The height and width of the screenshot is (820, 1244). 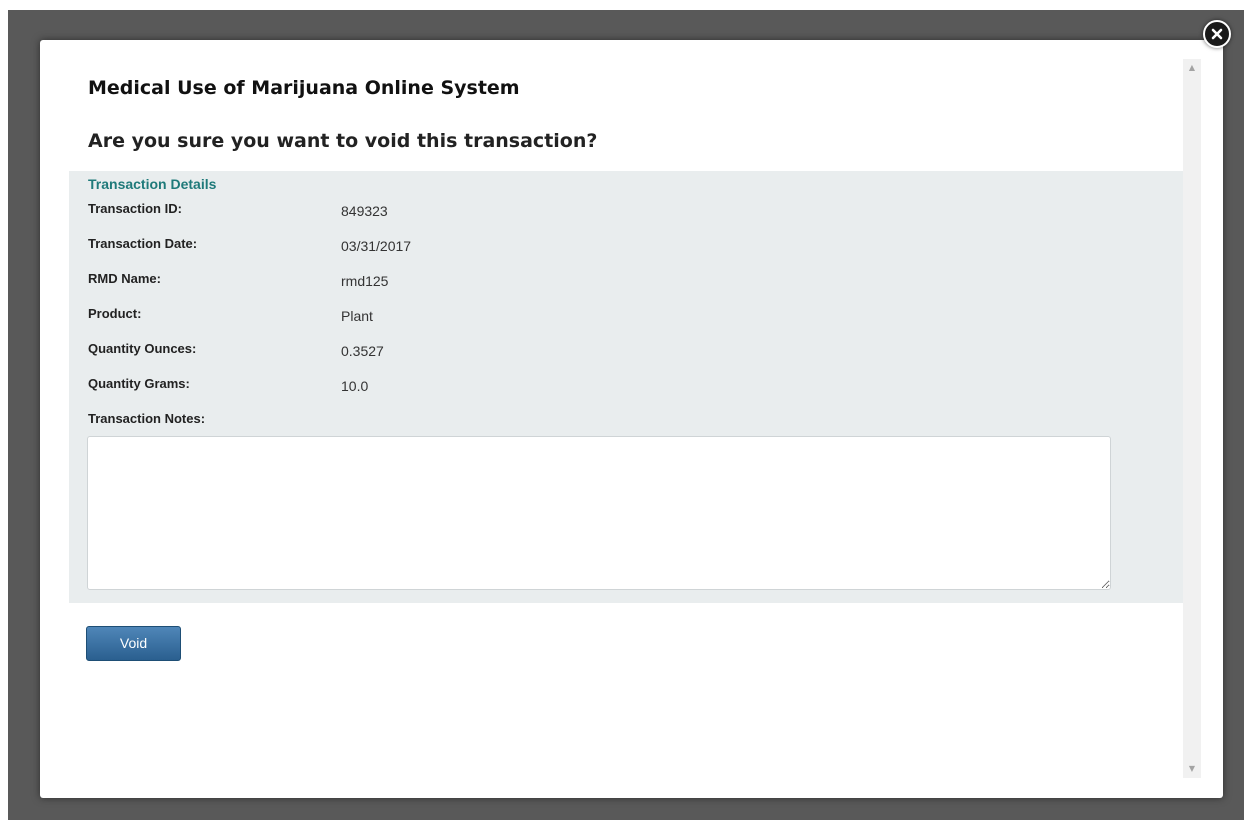 What do you see at coordinates (135, 208) in the screenshot?
I see `transaction-id-label: Transaction ID:` at bounding box center [135, 208].